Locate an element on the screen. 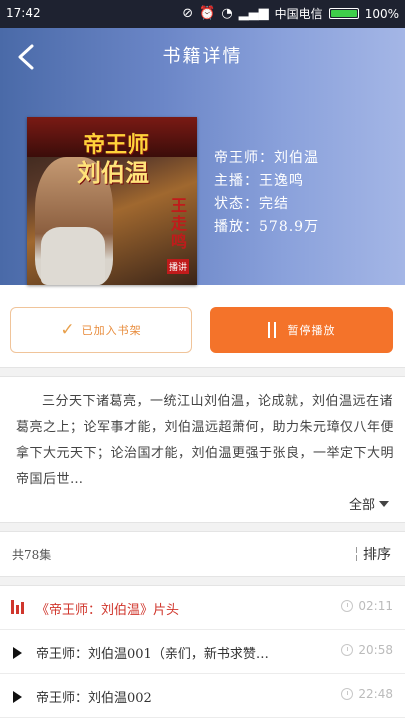  page-title: 书籍详情 is located at coordinates (202, 56).